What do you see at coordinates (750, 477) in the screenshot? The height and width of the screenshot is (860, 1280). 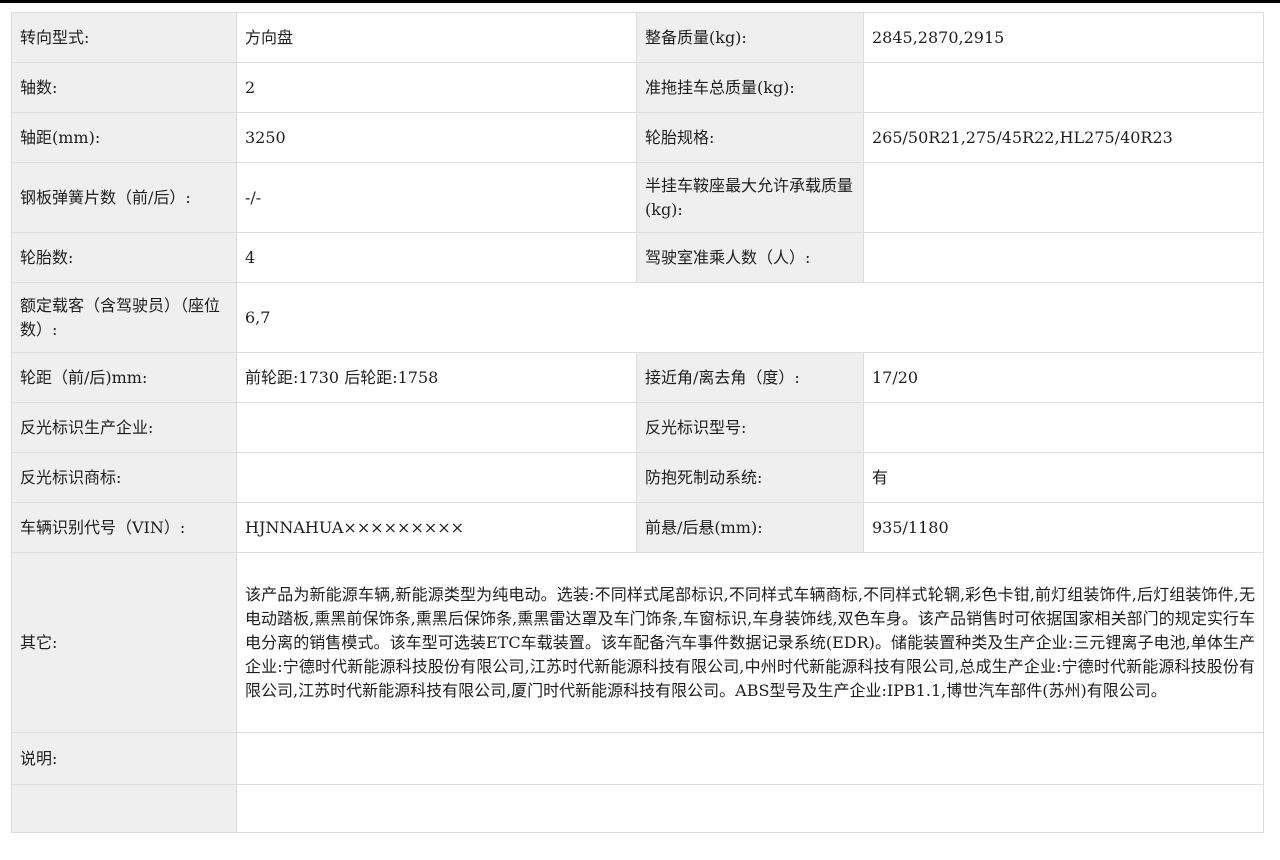 I see `abs-label: 防抱死制动系统:` at bounding box center [750, 477].